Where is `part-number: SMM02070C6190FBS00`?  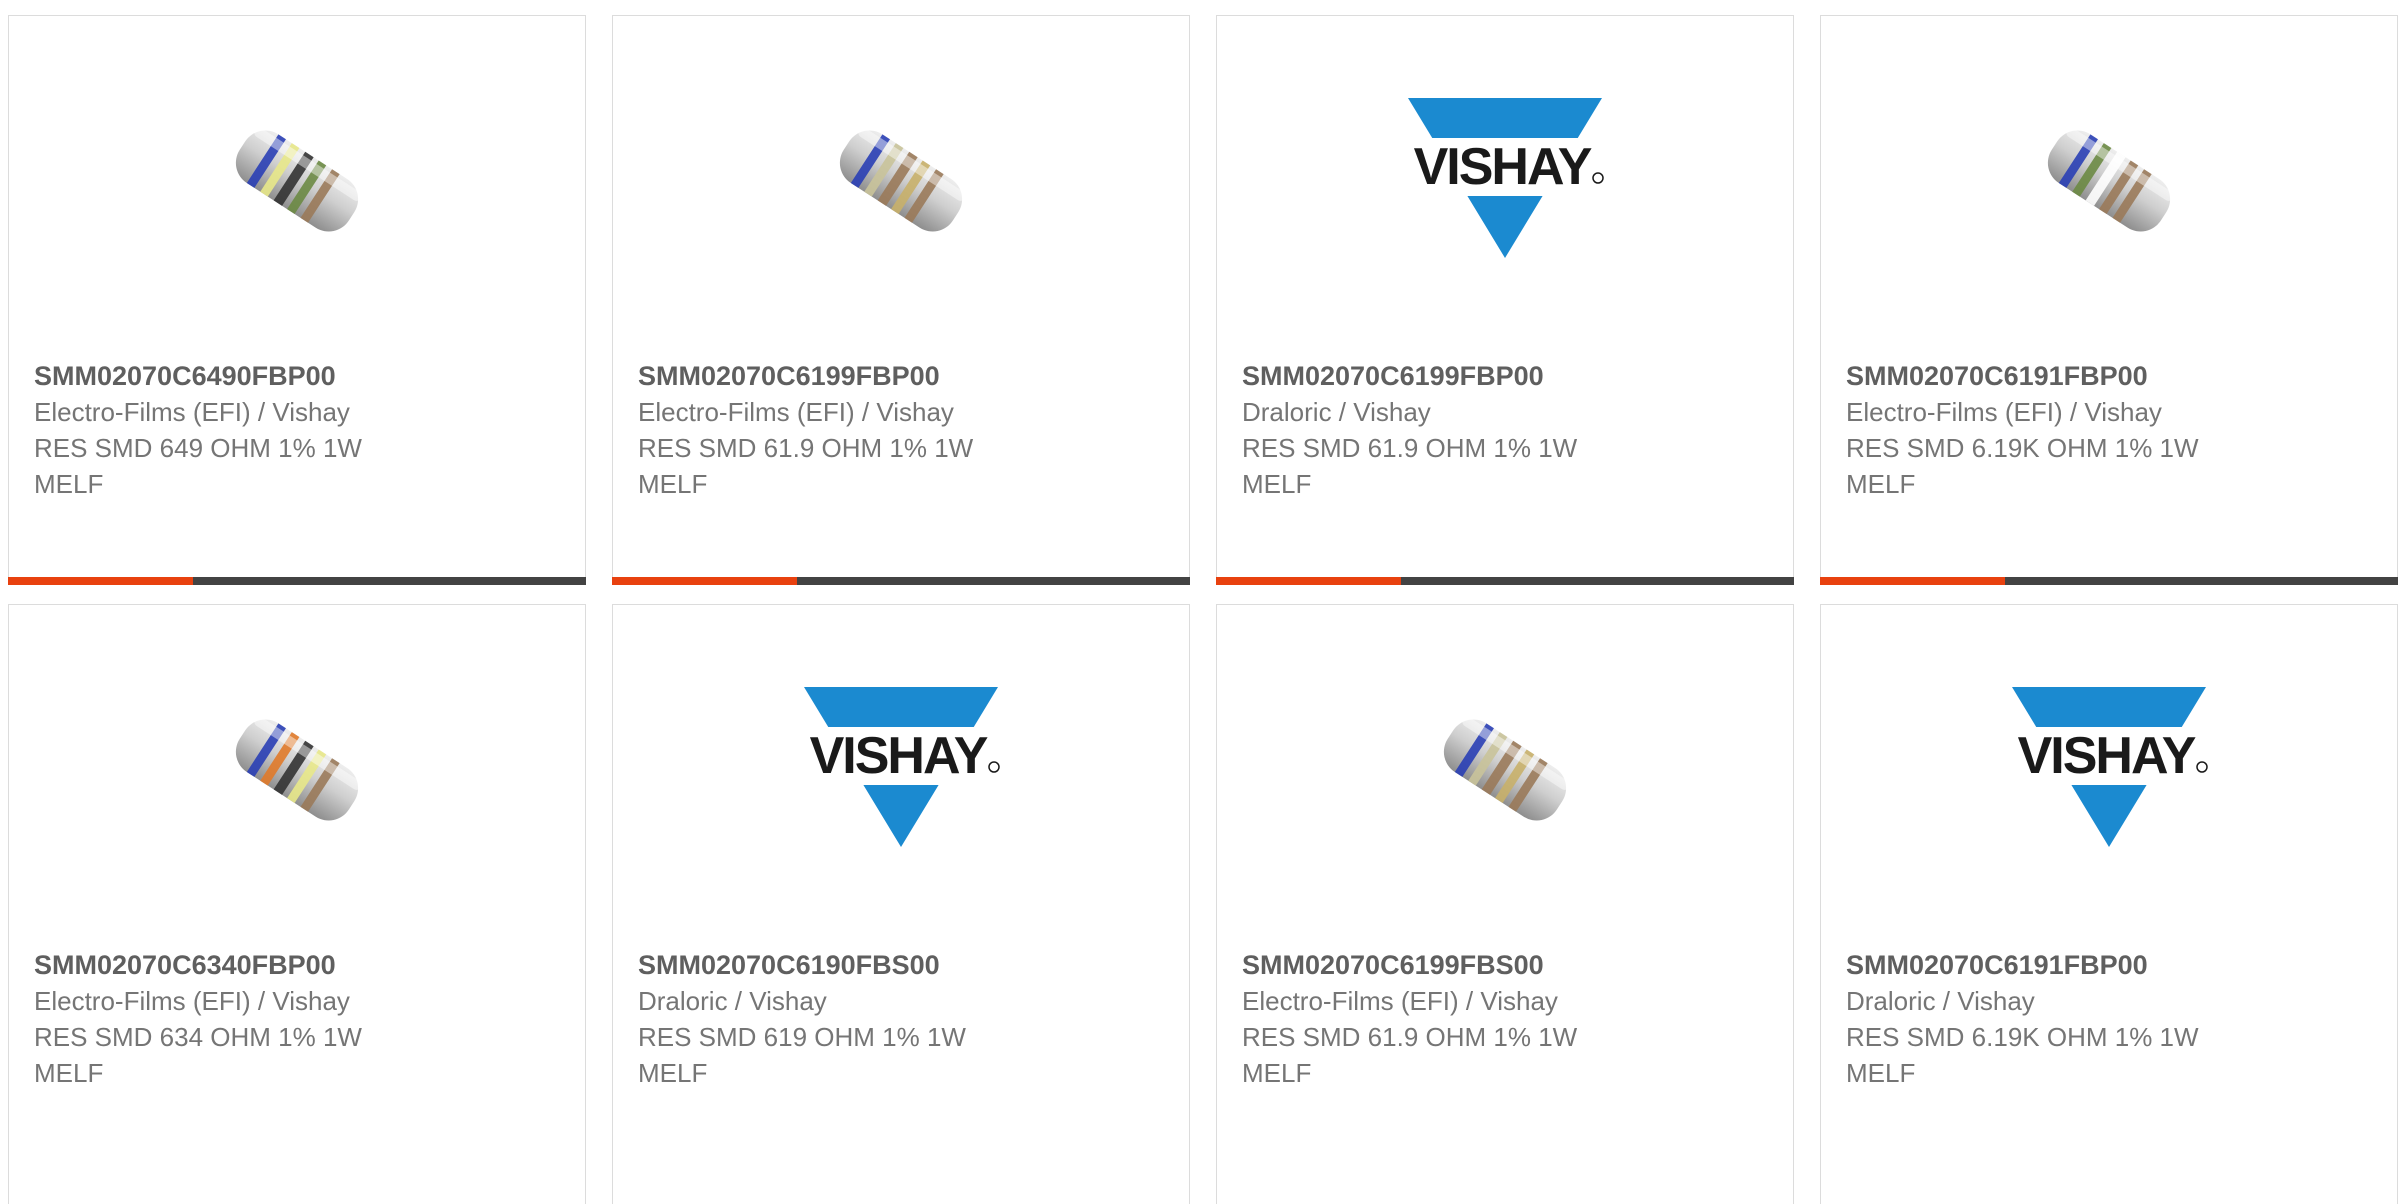
part-number: SMM02070C6190FBS00 is located at coordinates (903, 965).